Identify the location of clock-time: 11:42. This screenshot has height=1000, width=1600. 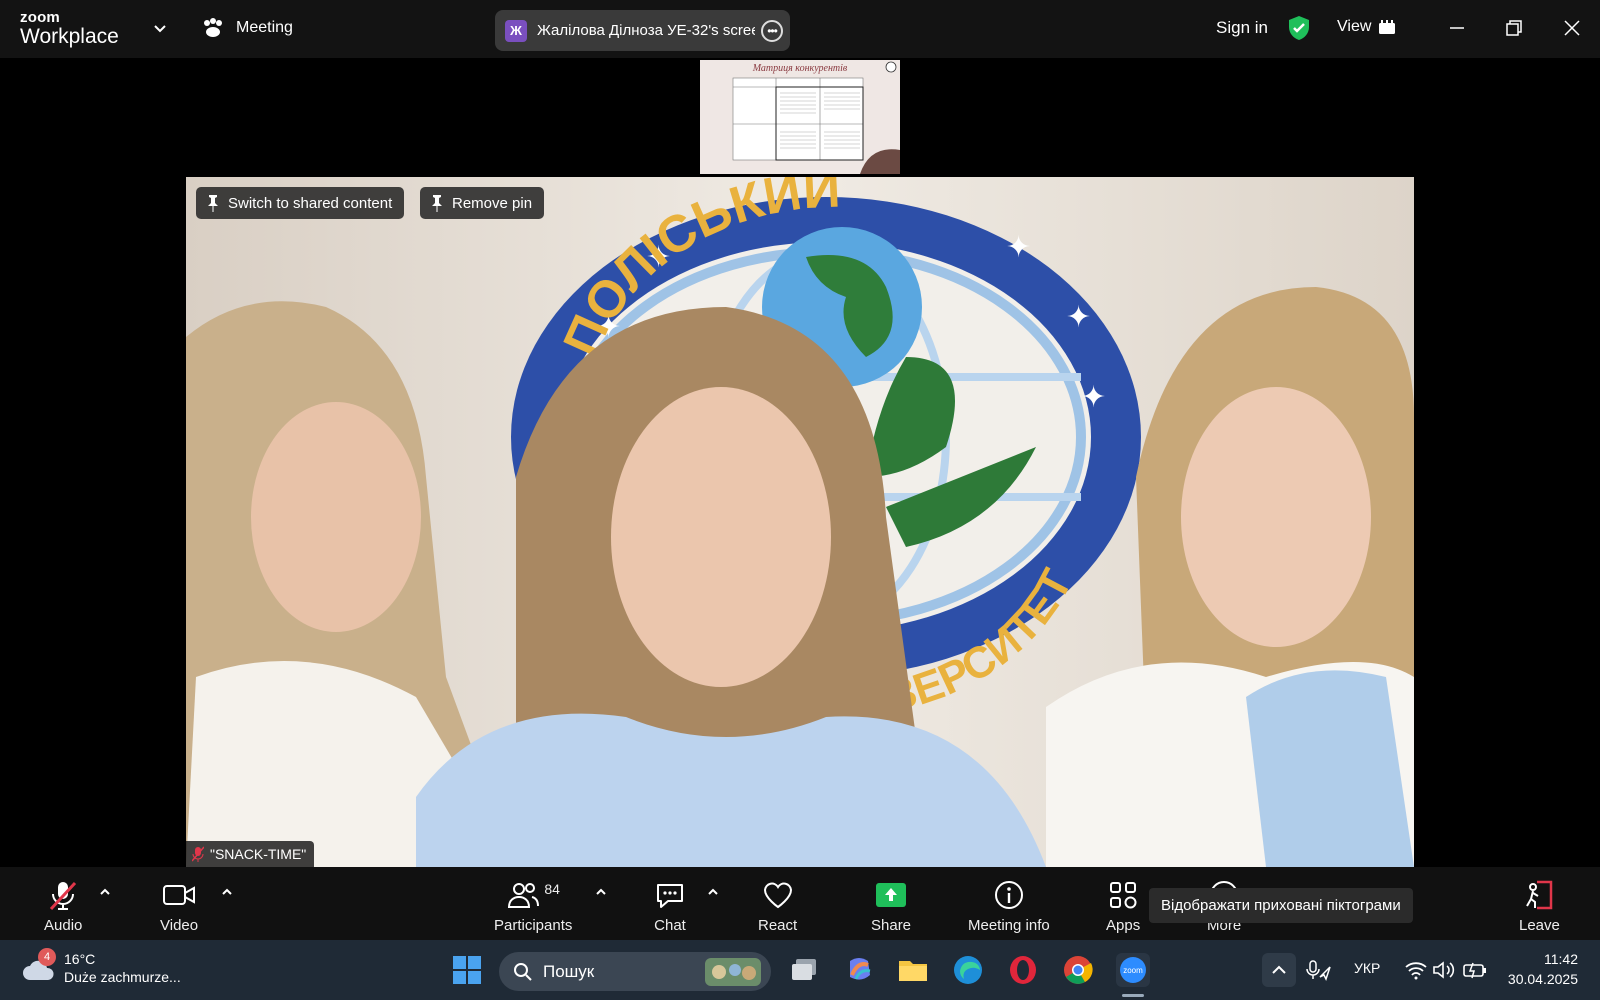
(1561, 959).